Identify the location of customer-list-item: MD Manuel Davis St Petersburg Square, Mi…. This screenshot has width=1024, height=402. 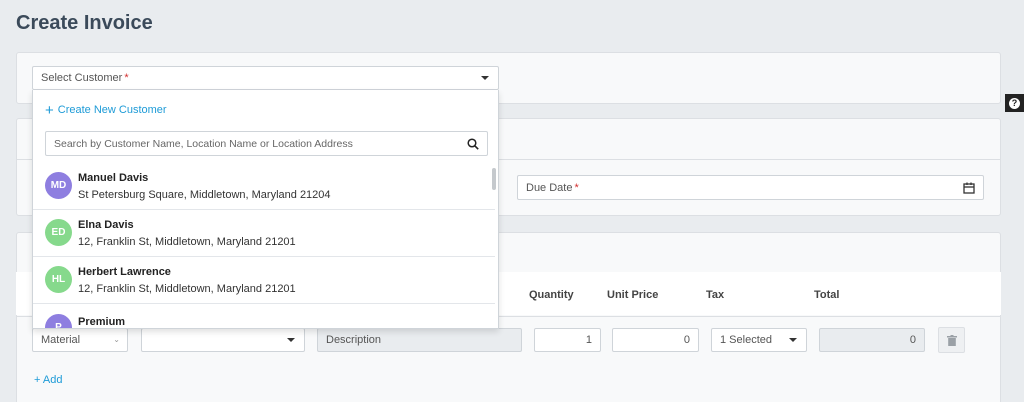
(264, 186).